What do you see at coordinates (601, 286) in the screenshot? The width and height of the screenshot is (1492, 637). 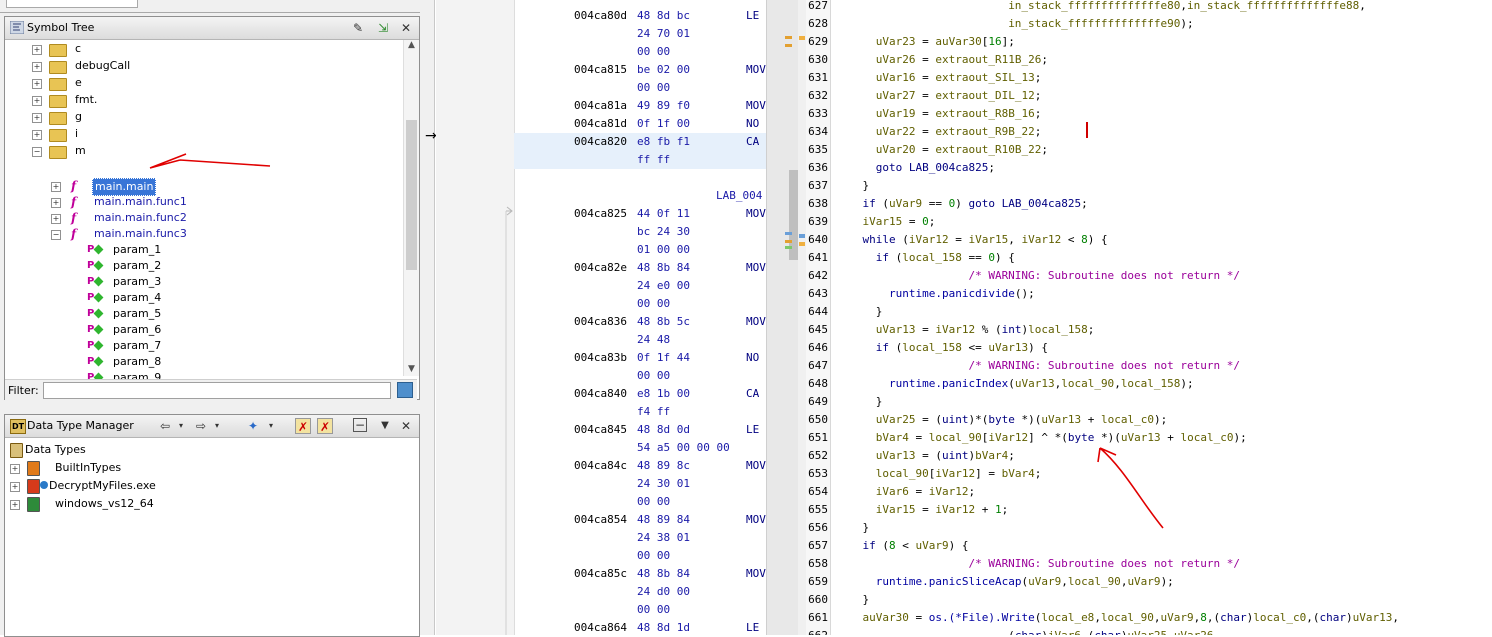 I see `listing-row: 24 e0 00` at bounding box center [601, 286].